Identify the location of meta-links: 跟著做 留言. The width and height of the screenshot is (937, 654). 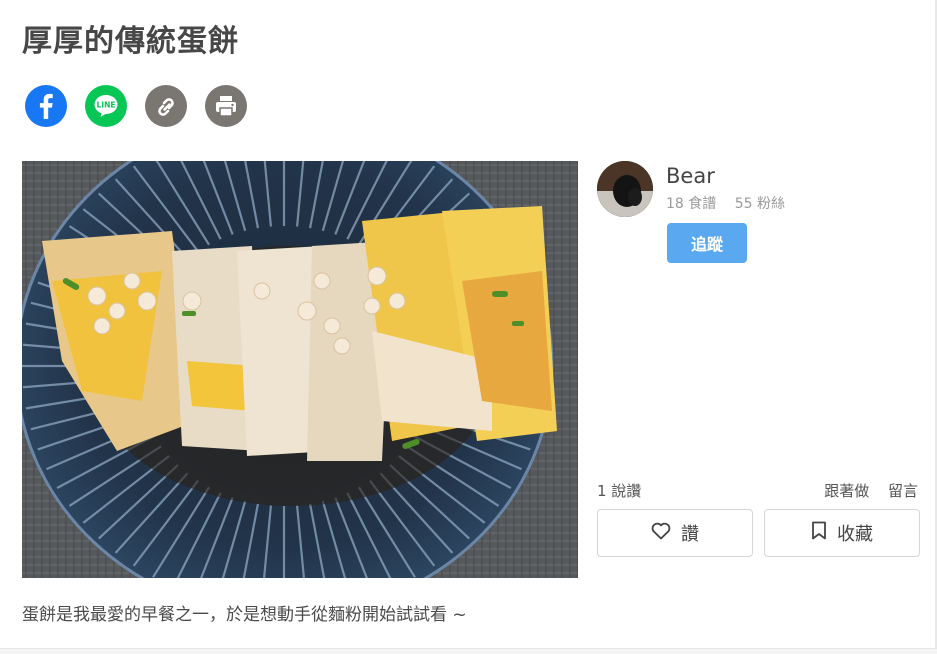
(864, 490).